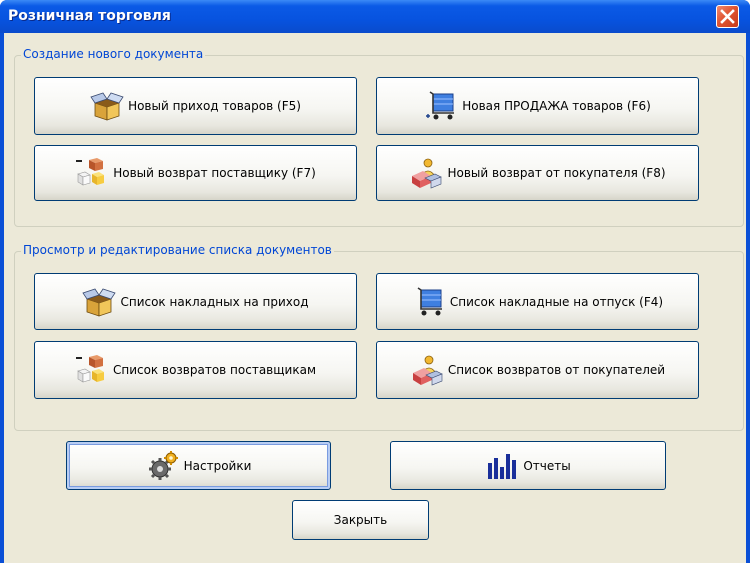 Image resolution: width=750 pixels, height=563 pixels. I want to click on close-button: Закрыть, so click(360, 520).